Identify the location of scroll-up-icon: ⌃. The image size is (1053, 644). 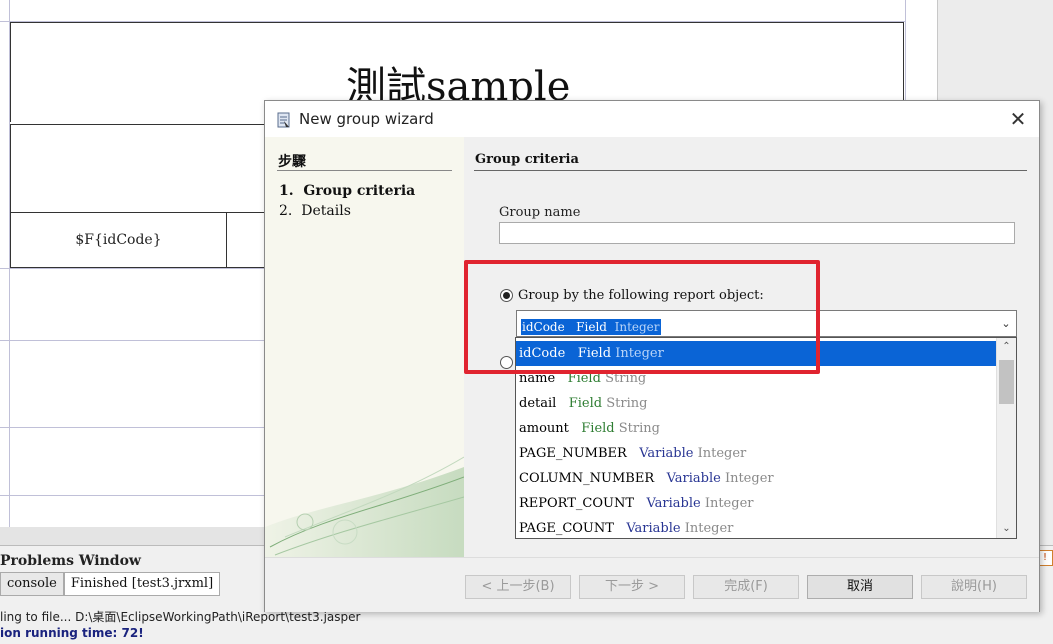
(1006, 347).